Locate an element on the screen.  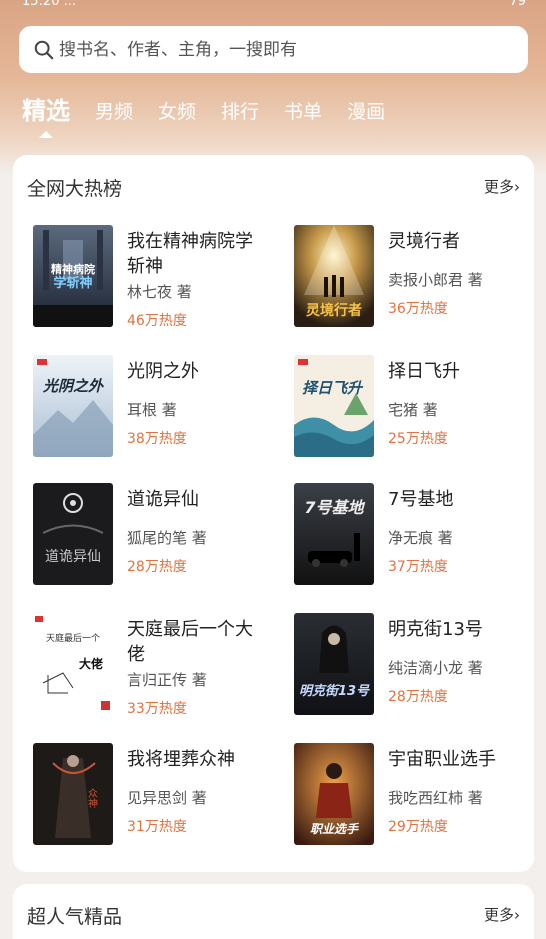
search-bar is located at coordinates (273, 49).